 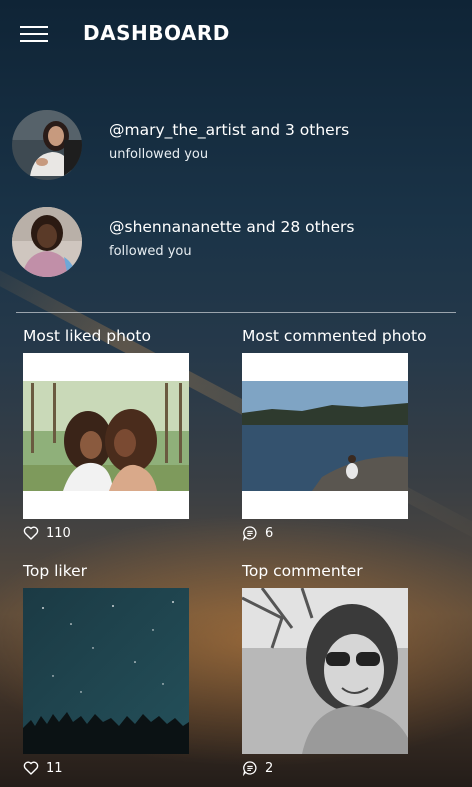 What do you see at coordinates (159, 154) in the screenshot?
I see `activity-action: unfollowed you` at bounding box center [159, 154].